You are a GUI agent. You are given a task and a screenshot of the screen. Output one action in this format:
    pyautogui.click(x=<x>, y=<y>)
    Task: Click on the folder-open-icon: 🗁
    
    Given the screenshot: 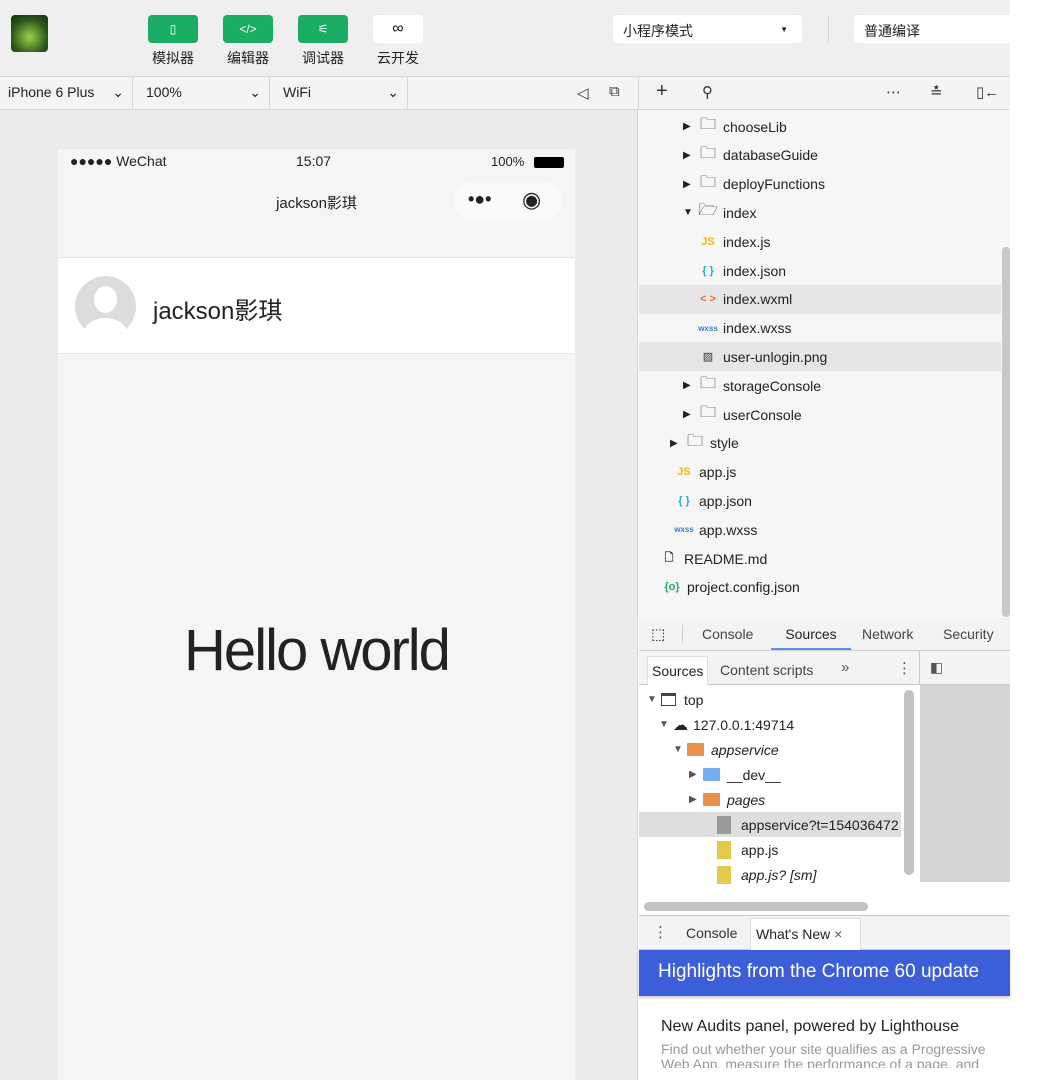 What is the action you would take?
    pyautogui.click(x=708, y=211)
    